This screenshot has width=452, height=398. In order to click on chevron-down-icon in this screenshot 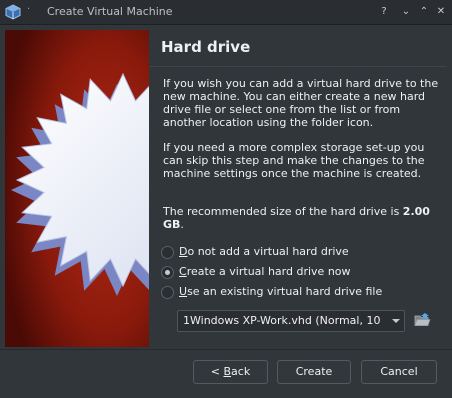, I will do `click(396, 321)`.